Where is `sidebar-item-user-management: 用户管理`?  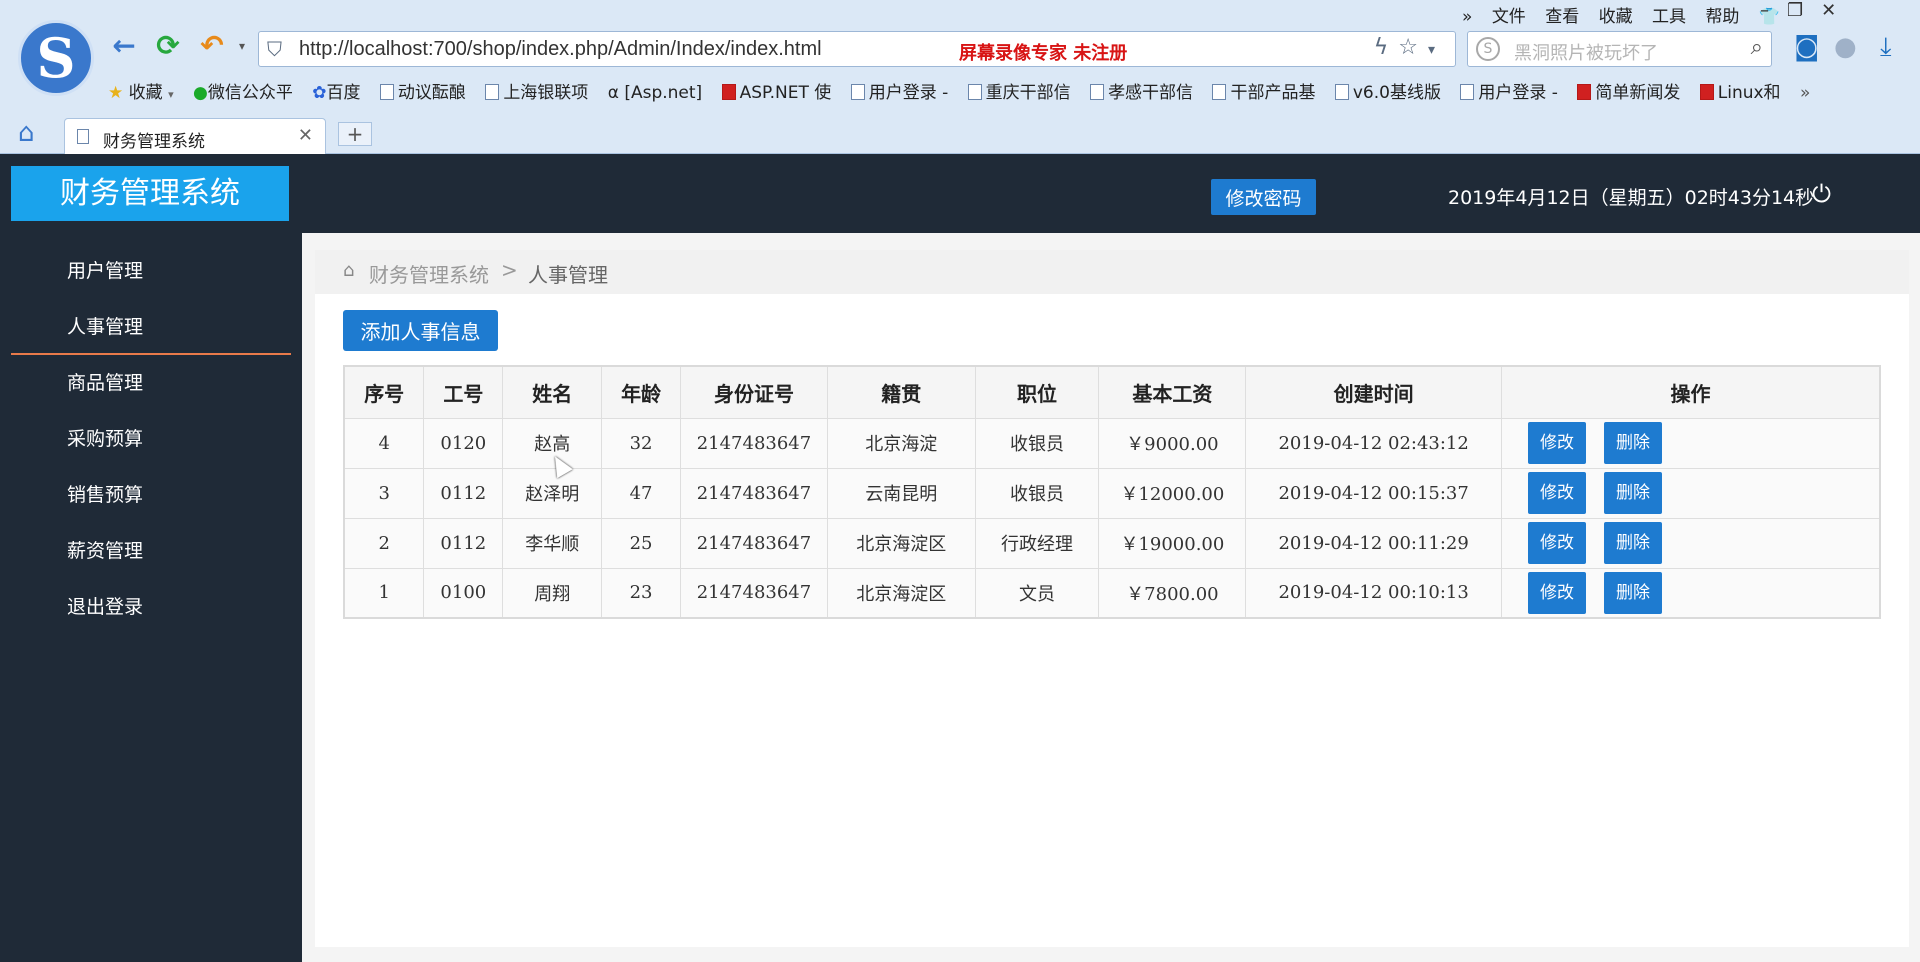
sidebar-item-user-management: 用户管理 is located at coordinates (151, 271).